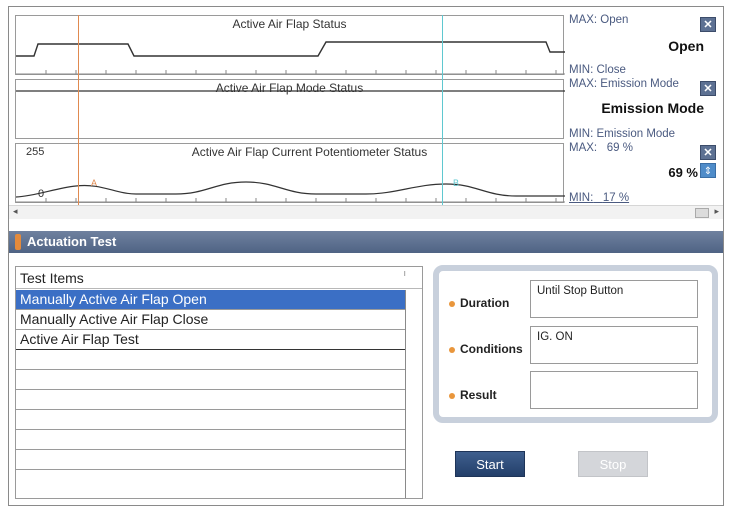 The height and width of the screenshot is (513, 734). Describe the element at coordinates (41, 194) in the screenshot. I see `y-axis-min: 0` at that location.